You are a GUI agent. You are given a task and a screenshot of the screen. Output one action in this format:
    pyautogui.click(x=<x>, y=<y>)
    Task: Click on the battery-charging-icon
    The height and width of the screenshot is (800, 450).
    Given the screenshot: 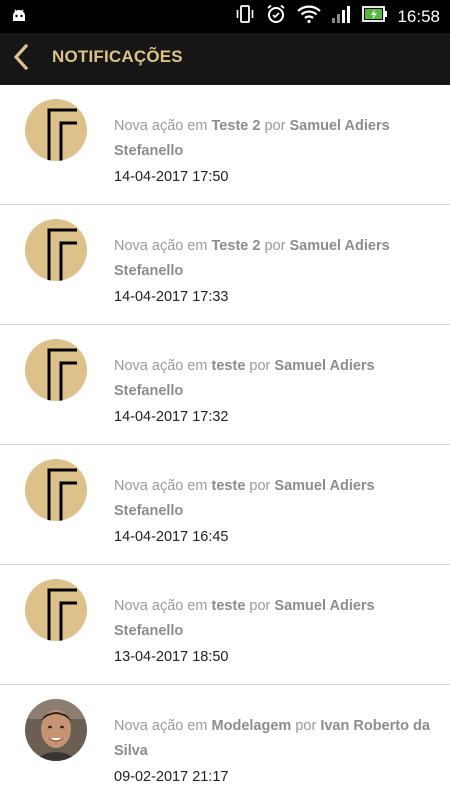 What is the action you would take?
    pyautogui.click(x=375, y=16)
    